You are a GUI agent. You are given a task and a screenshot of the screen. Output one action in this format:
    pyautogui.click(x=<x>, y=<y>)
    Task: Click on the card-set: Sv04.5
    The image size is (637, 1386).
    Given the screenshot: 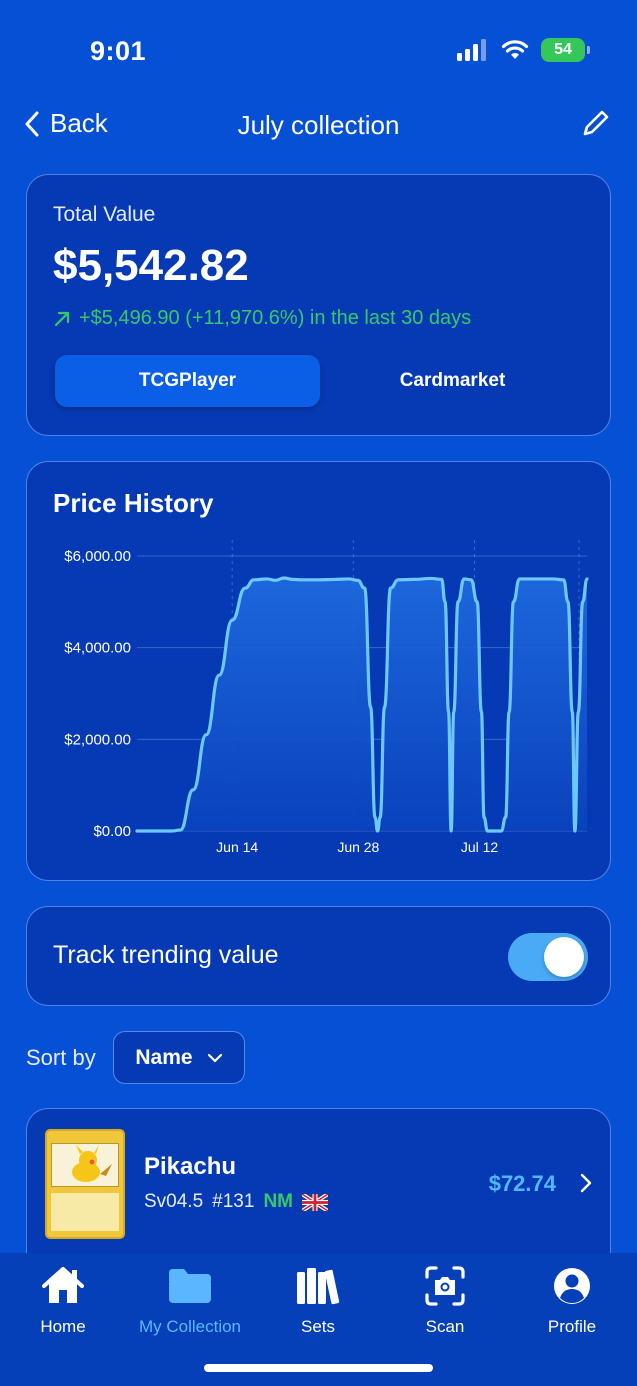 What is the action you would take?
    pyautogui.click(x=174, y=1201)
    